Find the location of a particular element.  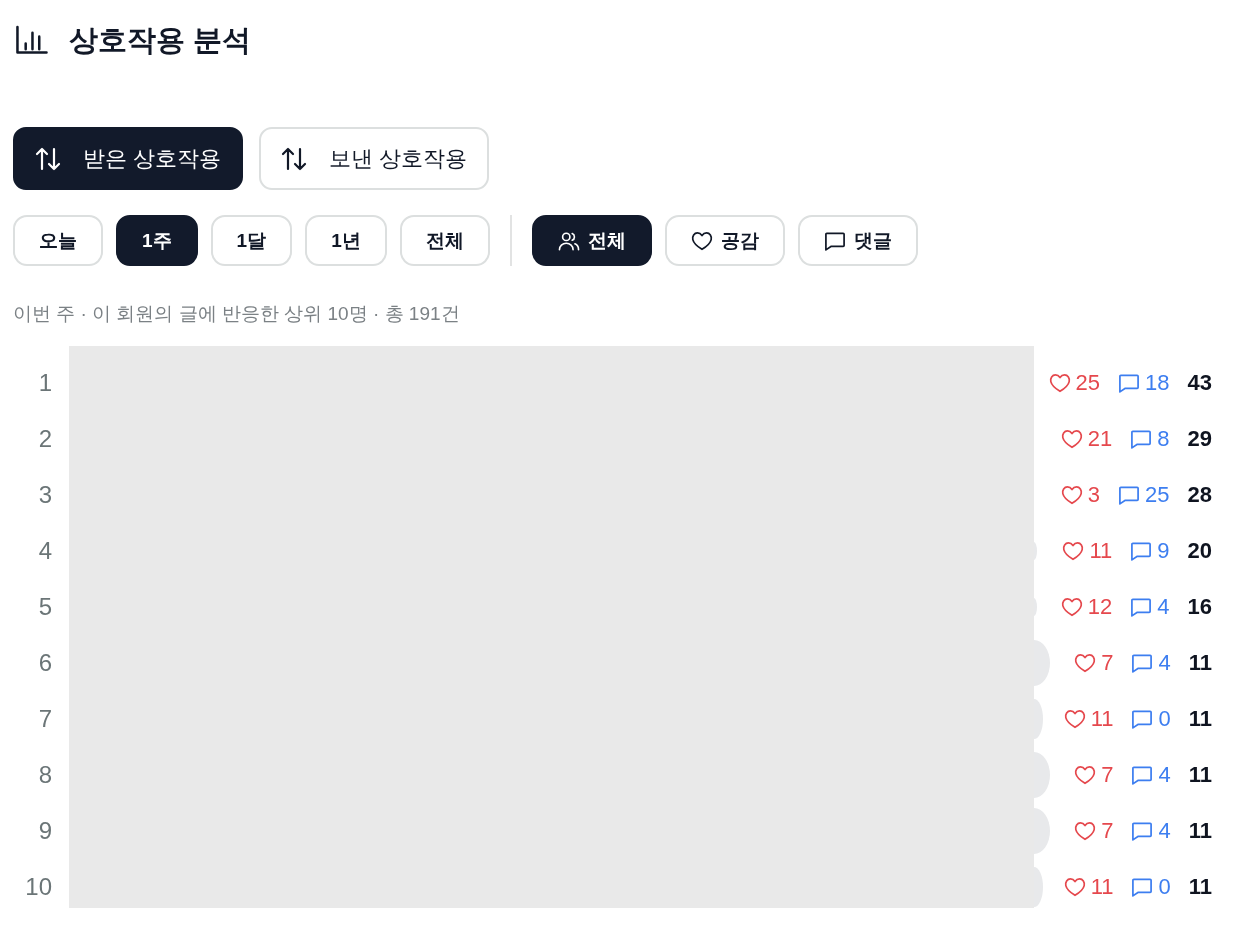

rank-number: 9 is located at coordinates (45, 831).